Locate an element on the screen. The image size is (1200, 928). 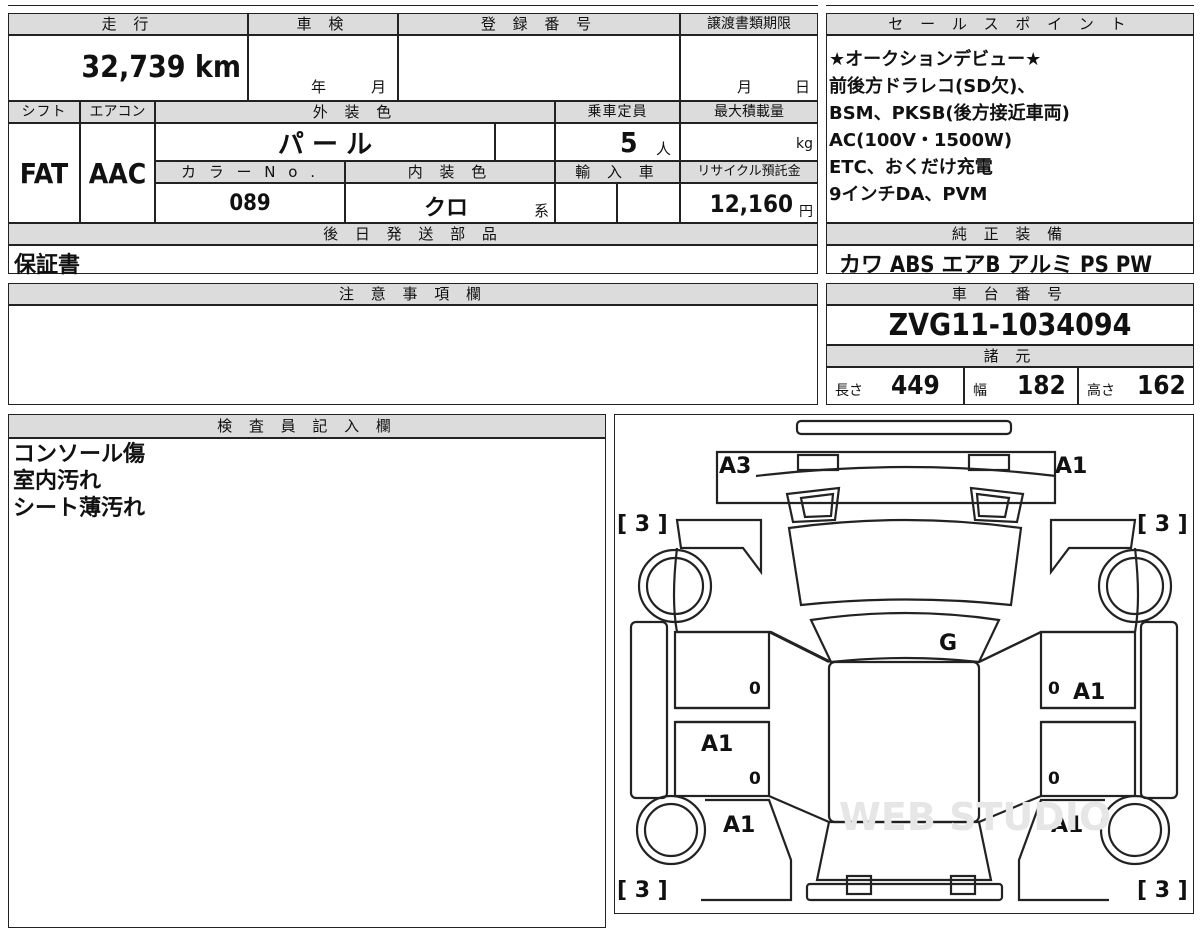
mileage-header: 走 行 is located at coordinates (128, 24).